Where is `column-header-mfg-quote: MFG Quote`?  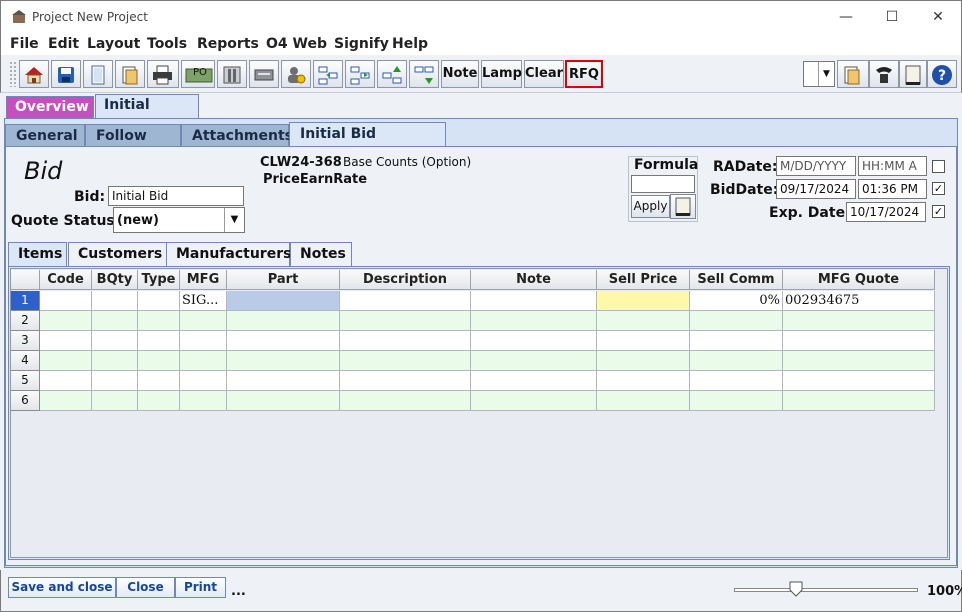 column-header-mfg-quote: MFG Quote is located at coordinates (859, 280).